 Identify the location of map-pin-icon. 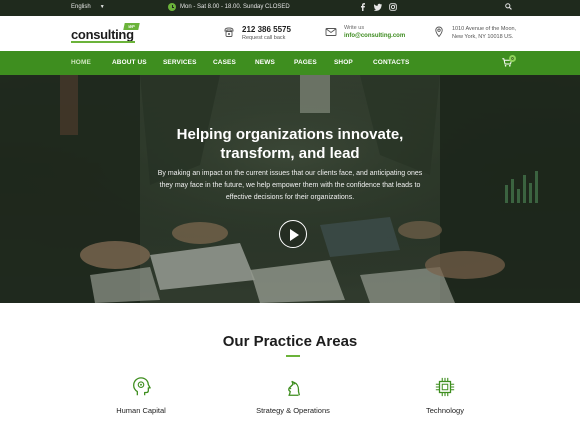
(439, 32).